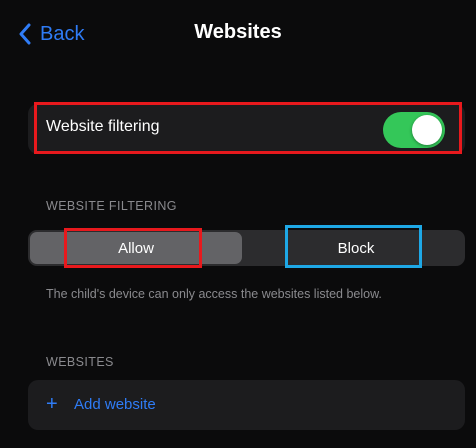  What do you see at coordinates (111, 206) in the screenshot?
I see `filtering-mode-header: WEBSITE FILTERING` at bounding box center [111, 206].